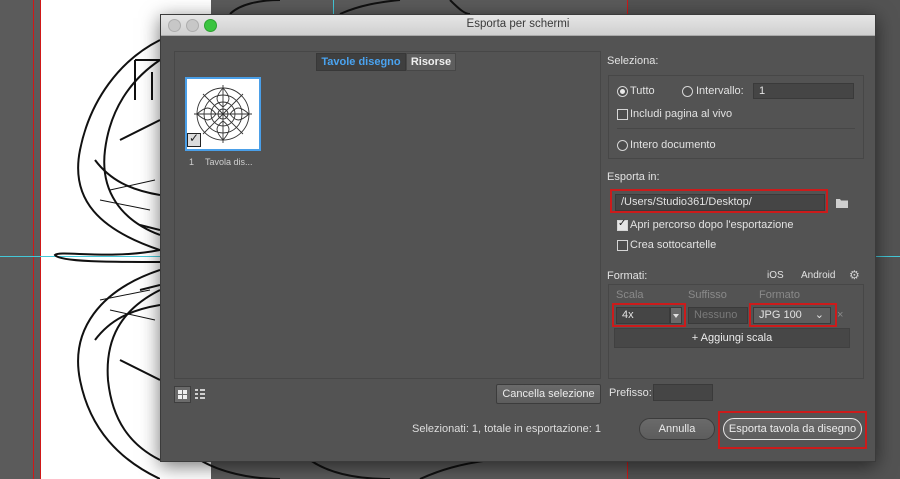 Image resolution: width=900 pixels, height=479 pixels. I want to click on mandala-artwork, so click(106, 259).